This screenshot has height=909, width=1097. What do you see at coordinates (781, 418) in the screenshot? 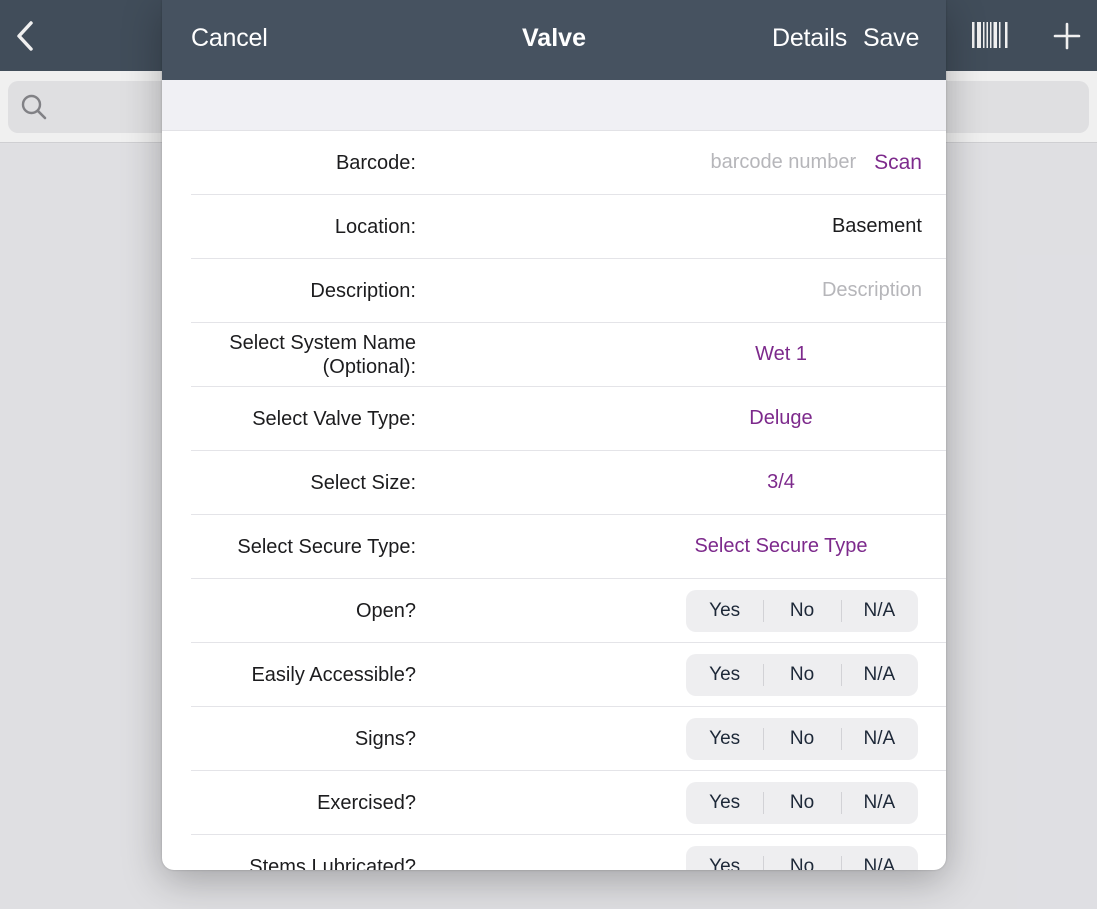
I see `valve-type-picker: Deluge` at bounding box center [781, 418].